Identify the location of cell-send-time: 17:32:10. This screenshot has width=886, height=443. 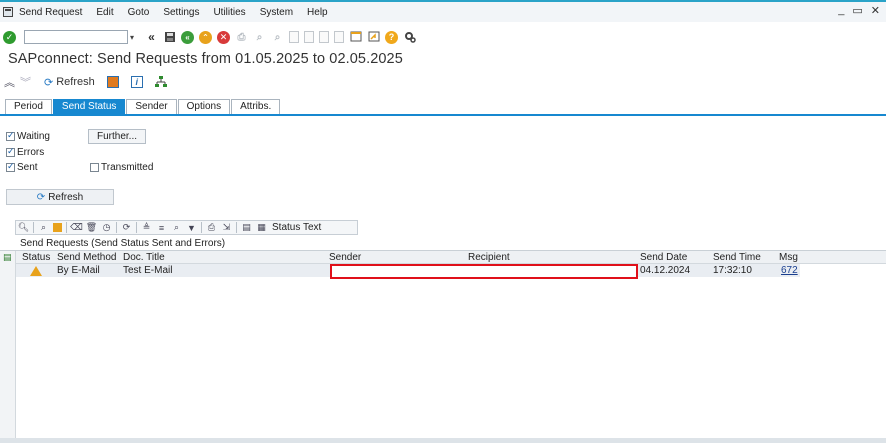
(732, 270).